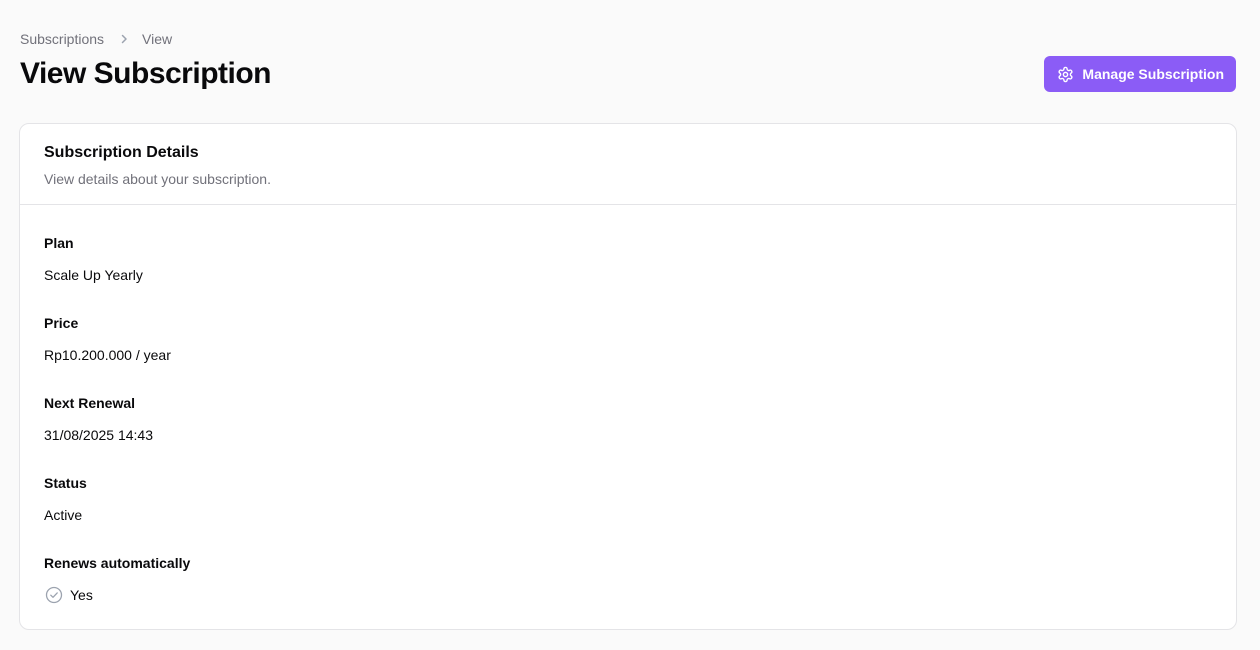 This screenshot has height=650, width=1260. What do you see at coordinates (63, 515) in the screenshot?
I see `field-value: Active` at bounding box center [63, 515].